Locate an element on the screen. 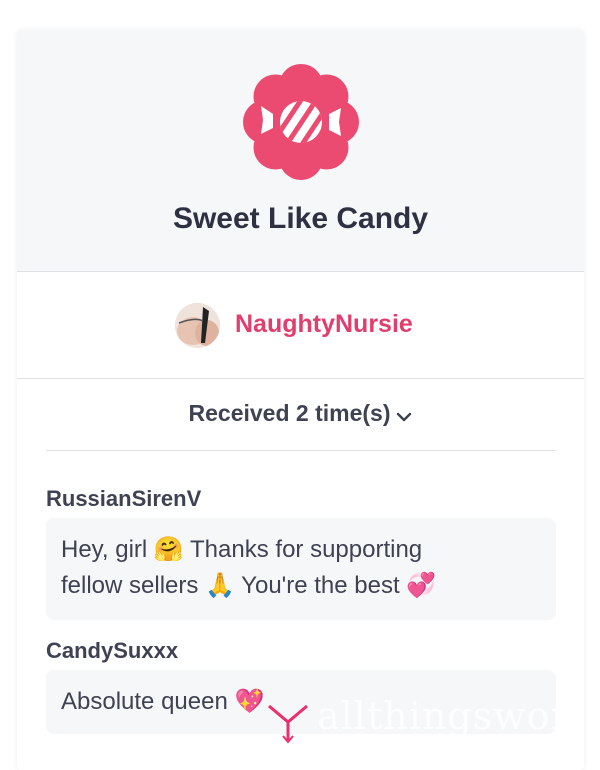 This screenshot has width=600, height=770. avatar-photo is located at coordinates (197, 325).